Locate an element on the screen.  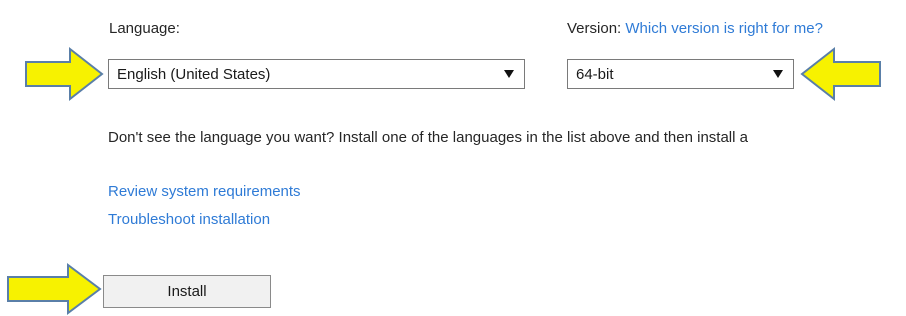
language-select-value: English (United States) is located at coordinates (194, 74).